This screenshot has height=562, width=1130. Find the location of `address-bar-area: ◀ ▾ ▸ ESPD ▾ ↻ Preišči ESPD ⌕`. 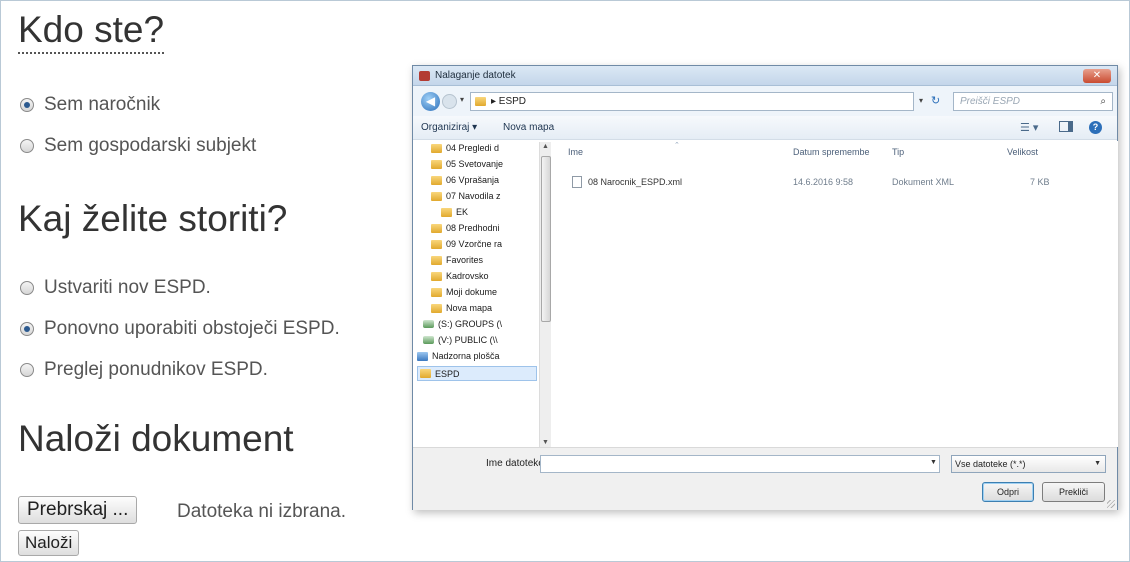

address-bar-area: ◀ ▾ ▸ ESPD ▾ ↻ Preišči ESPD ⌕ is located at coordinates (765, 101).